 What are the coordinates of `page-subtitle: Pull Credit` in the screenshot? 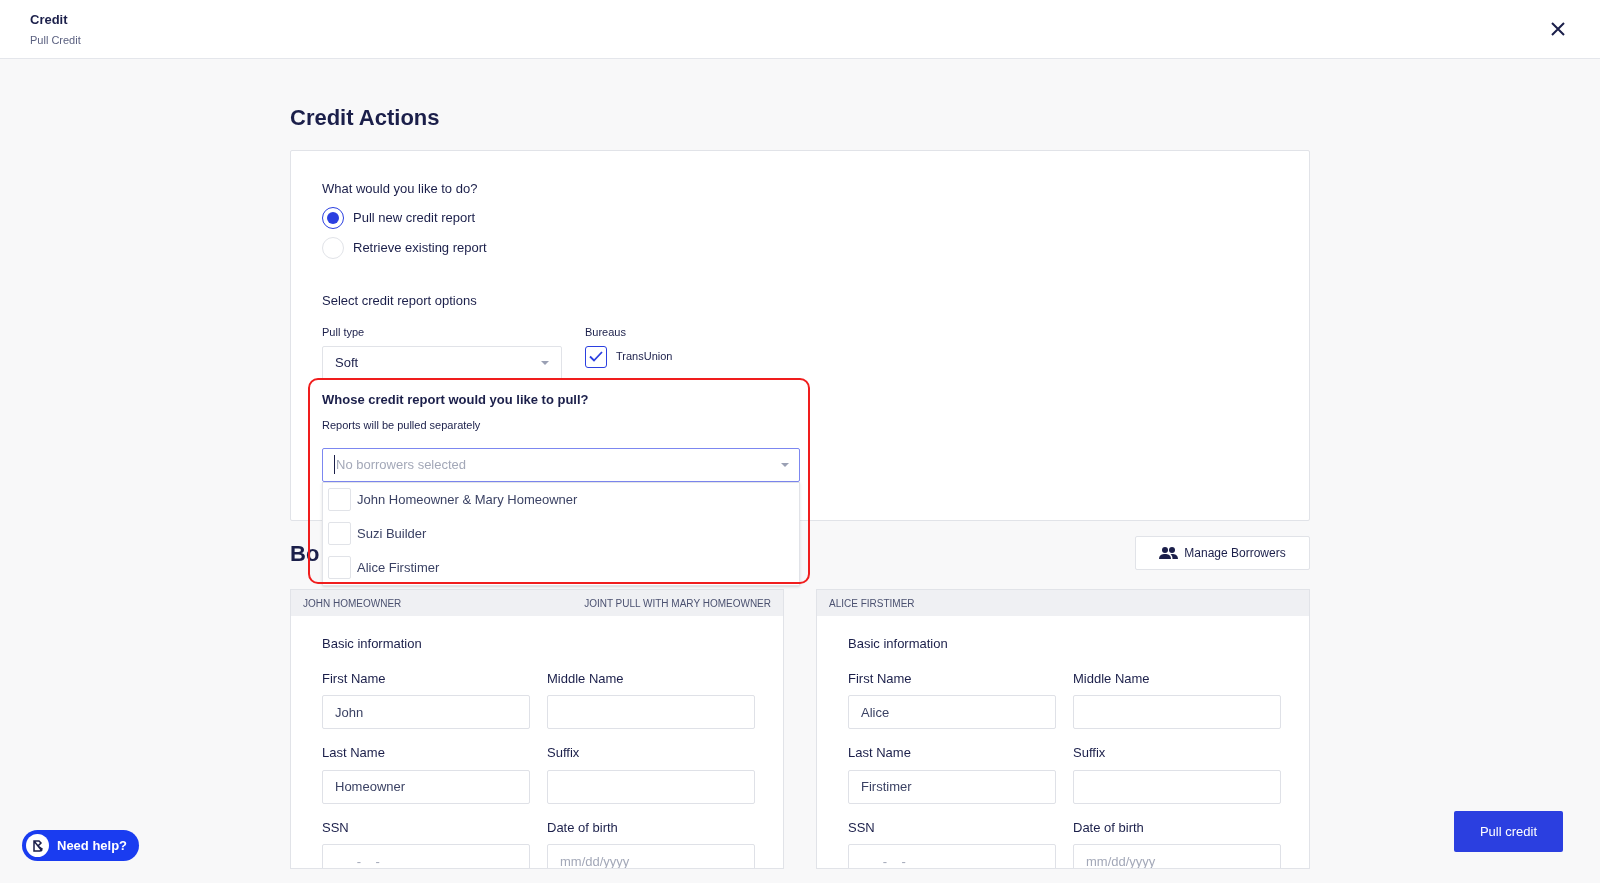 It's located at (55, 40).